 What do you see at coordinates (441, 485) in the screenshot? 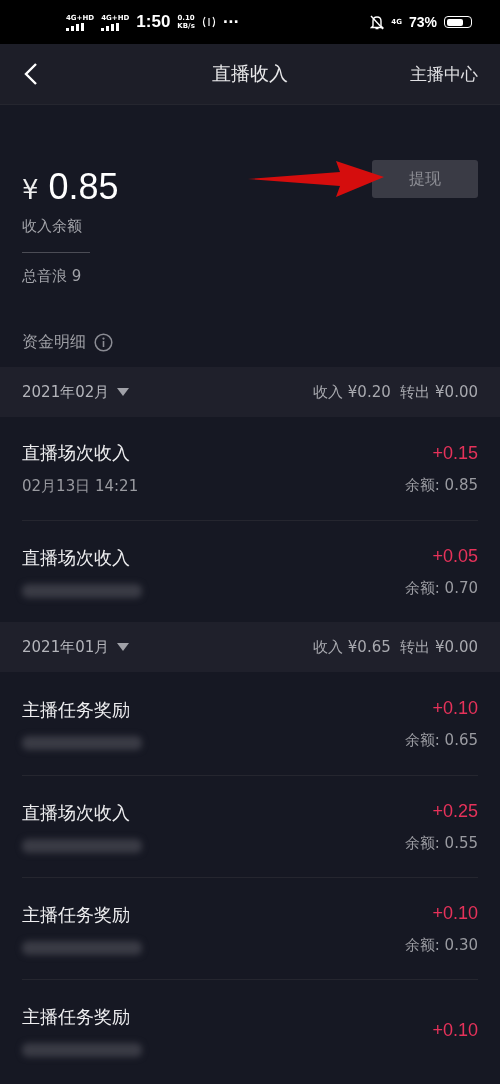
I see `entry-balance: 余额: 0.85` at bounding box center [441, 485].